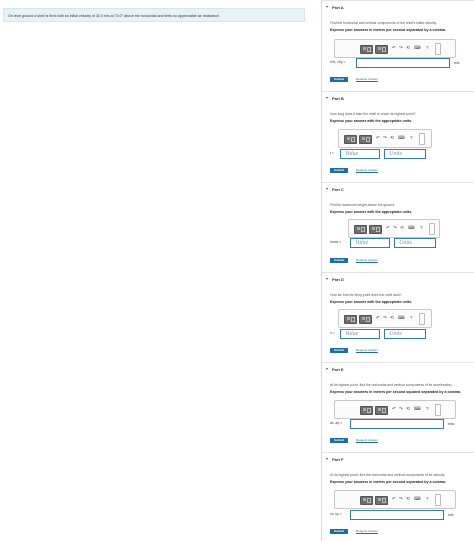 The height and width of the screenshot is (541, 474). I want to click on answer-row: v0x, v0y = m/s, so click(400, 63).